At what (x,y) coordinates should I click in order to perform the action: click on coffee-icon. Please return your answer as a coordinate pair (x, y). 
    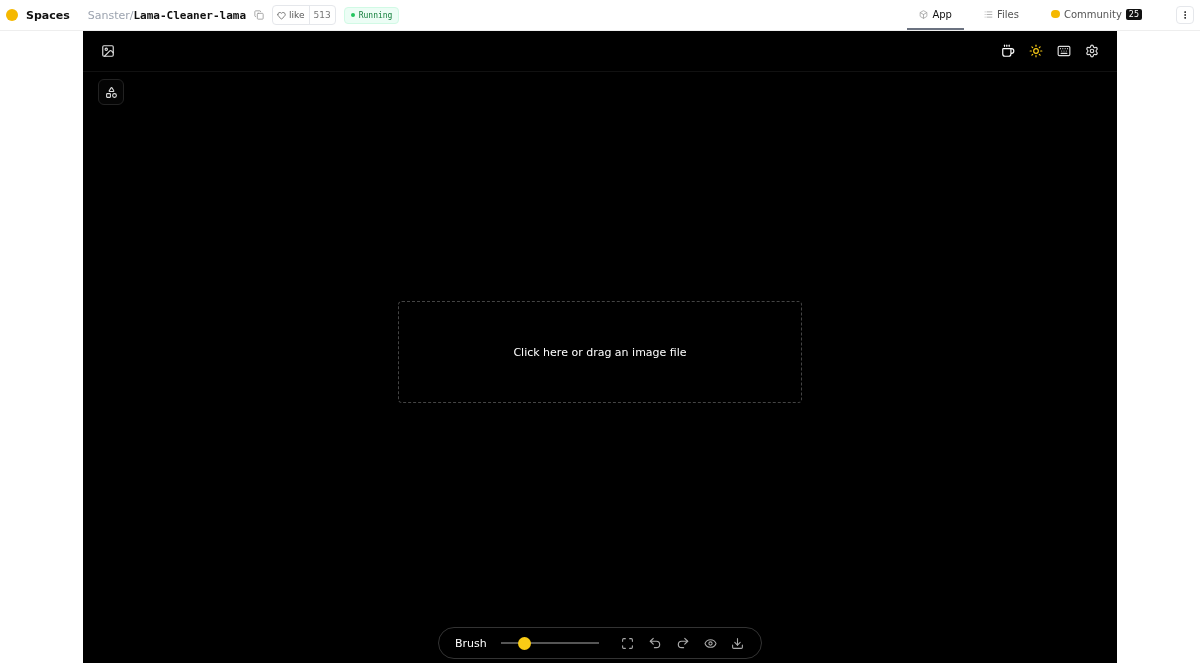
    Looking at the image, I should click on (1008, 51).